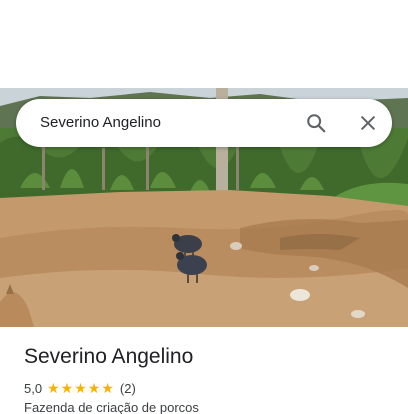 This screenshot has height=414, width=408. What do you see at coordinates (100, 123) in the screenshot?
I see `search-input: Severino Angelino` at bounding box center [100, 123].